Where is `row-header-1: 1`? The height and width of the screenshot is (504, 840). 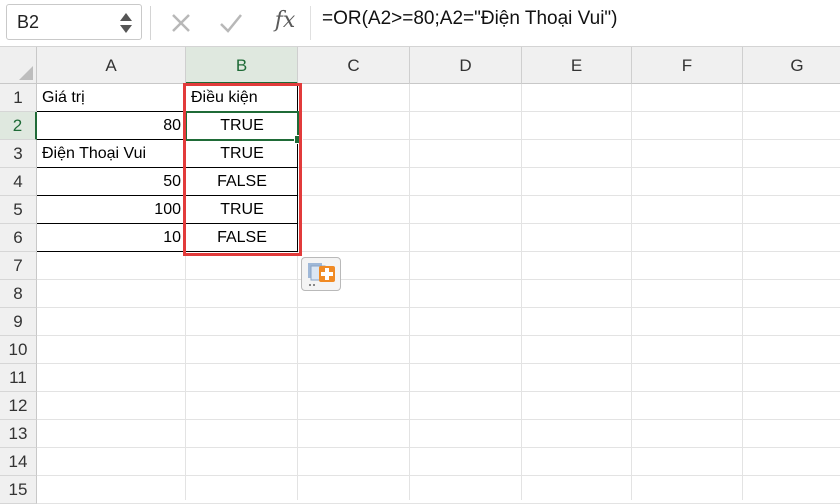 row-header-1: 1 is located at coordinates (18, 98).